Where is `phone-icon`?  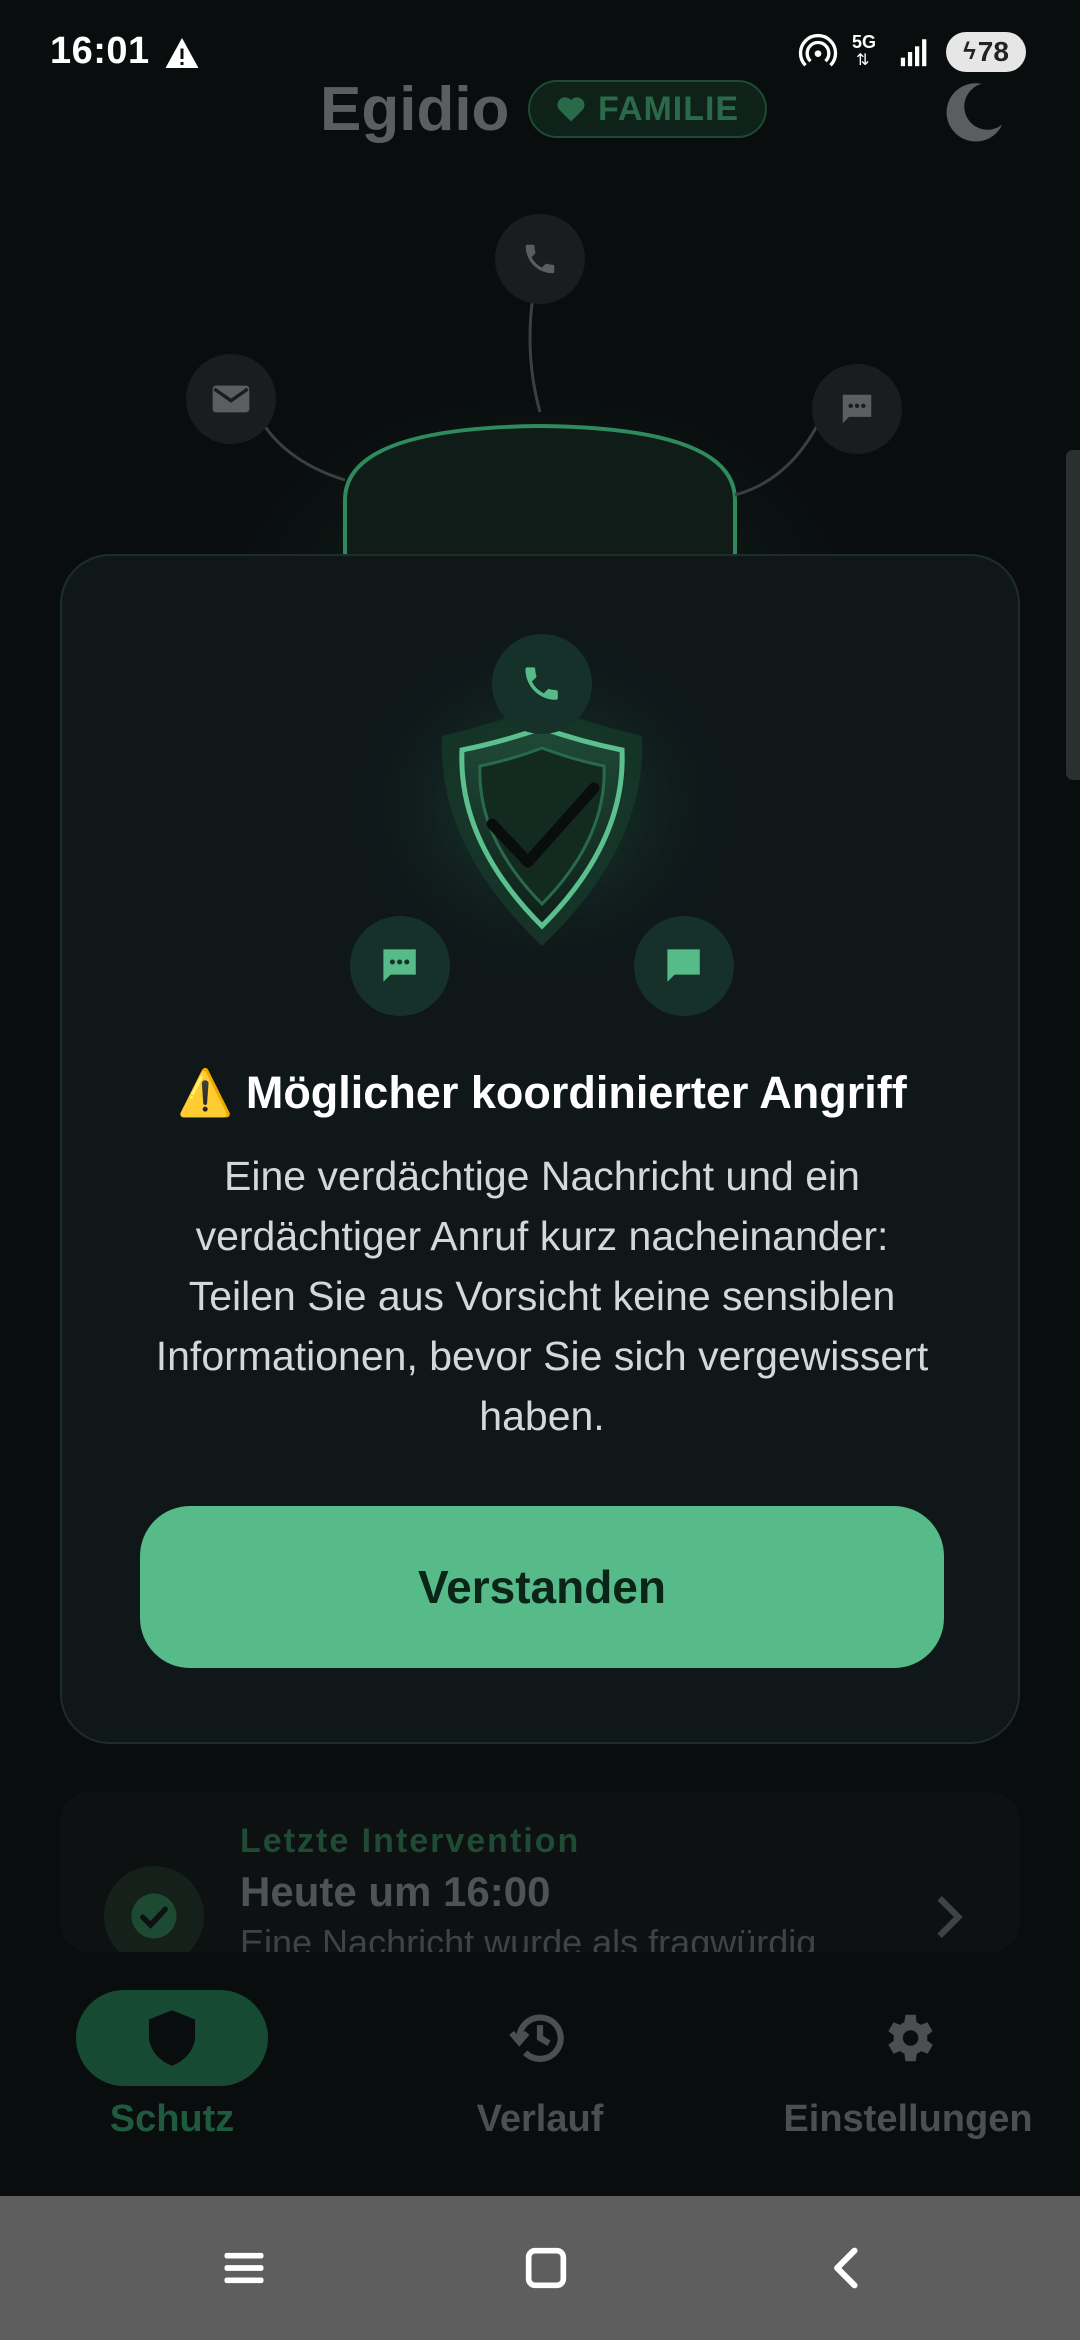 phone-icon is located at coordinates (540, 259).